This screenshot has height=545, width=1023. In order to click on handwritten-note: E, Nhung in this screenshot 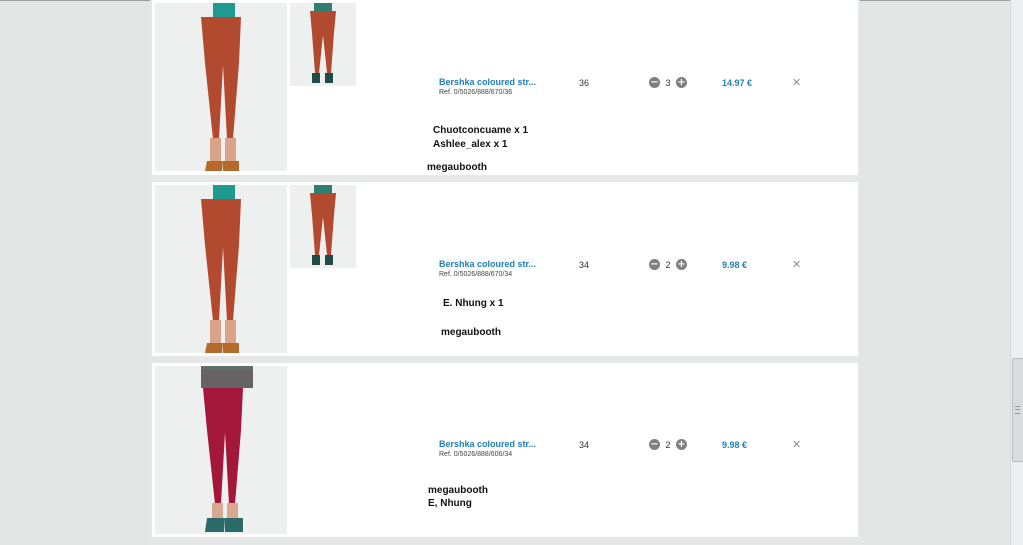, I will do `click(450, 503)`.